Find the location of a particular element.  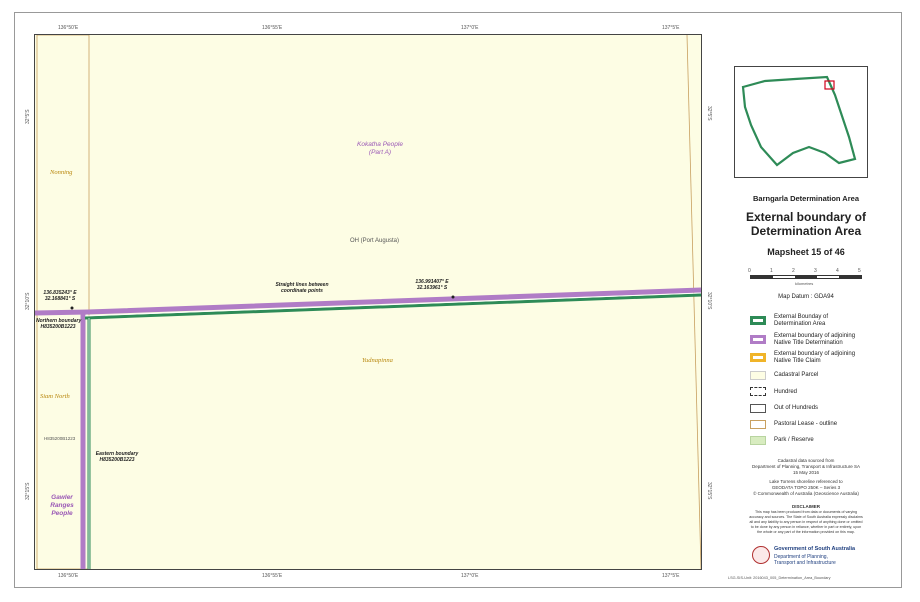

tick-left-1: 32°5'S is located at coordinates (28, 116).